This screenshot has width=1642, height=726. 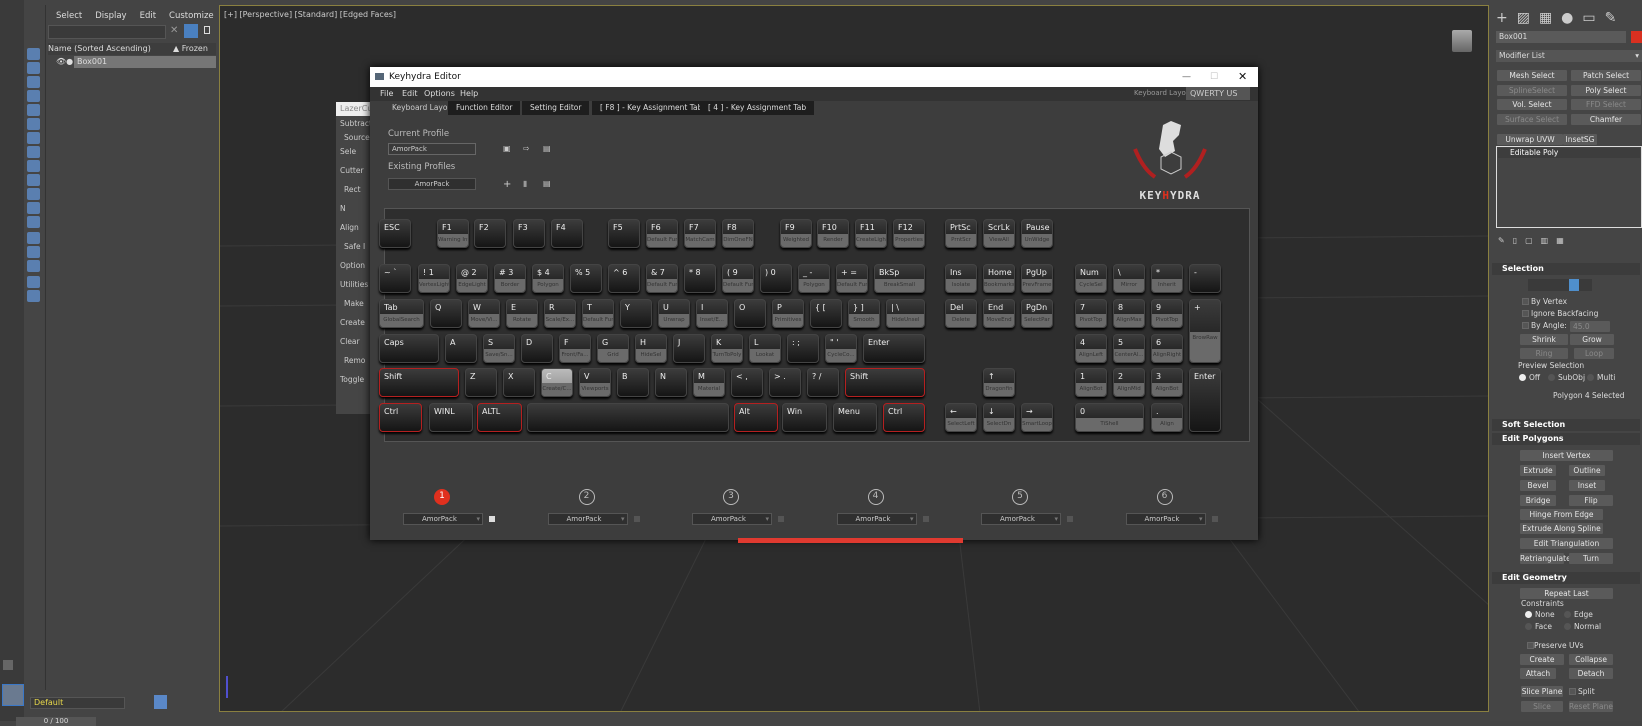 What do you see at coordinates (765, 348) in the screenshot?
I see `key-l: L Lookat` at bounding box center [765, 348].